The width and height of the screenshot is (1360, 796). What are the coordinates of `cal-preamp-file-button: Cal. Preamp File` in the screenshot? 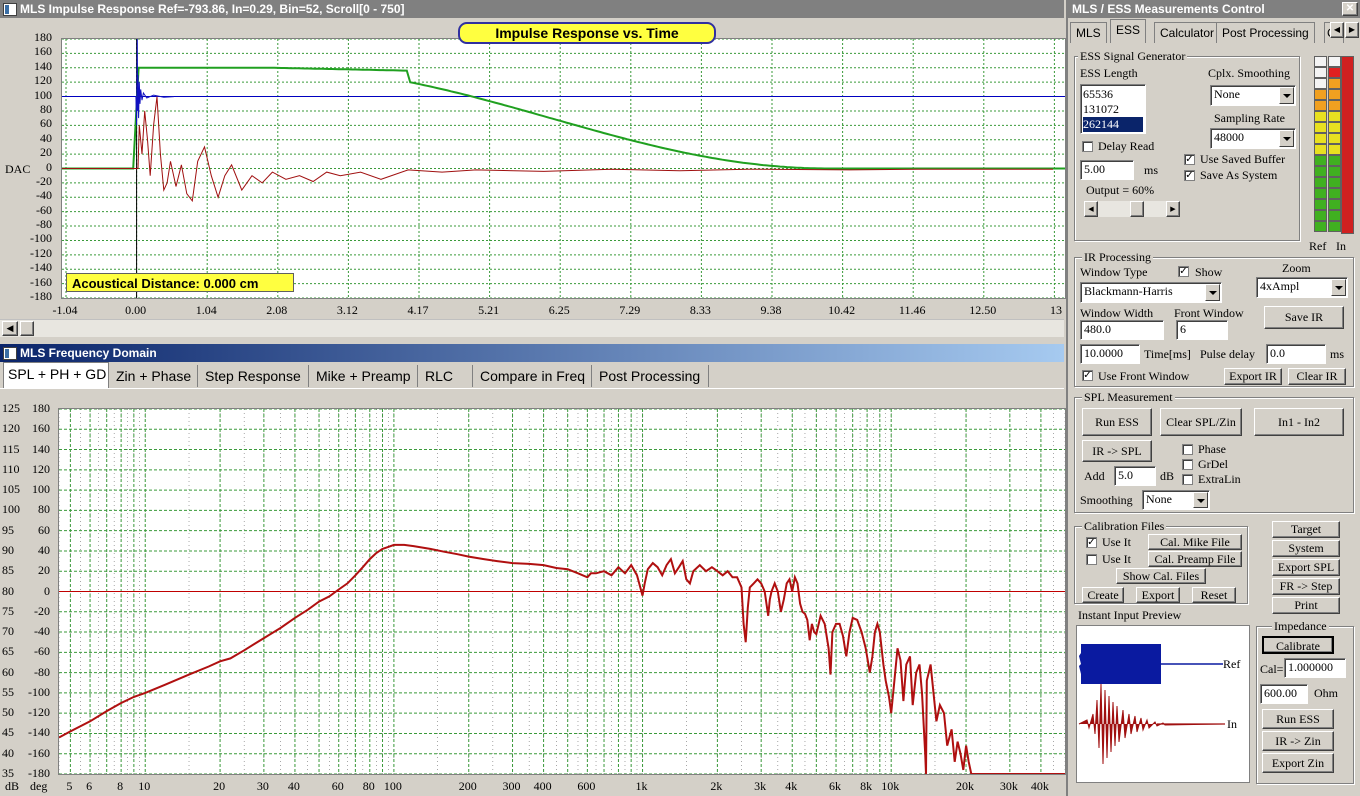 It's located at (1195, 559).